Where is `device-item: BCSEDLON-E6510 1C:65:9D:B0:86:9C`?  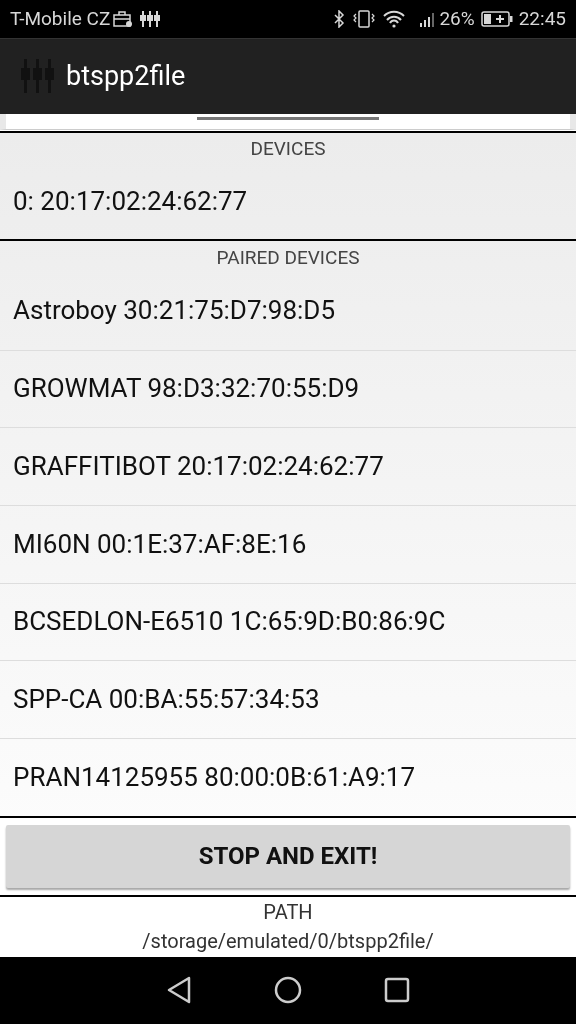
device-item: BCSEDLON-E6510 1C:65:9D:B0:86:9C is located at coordinates (229, 622).